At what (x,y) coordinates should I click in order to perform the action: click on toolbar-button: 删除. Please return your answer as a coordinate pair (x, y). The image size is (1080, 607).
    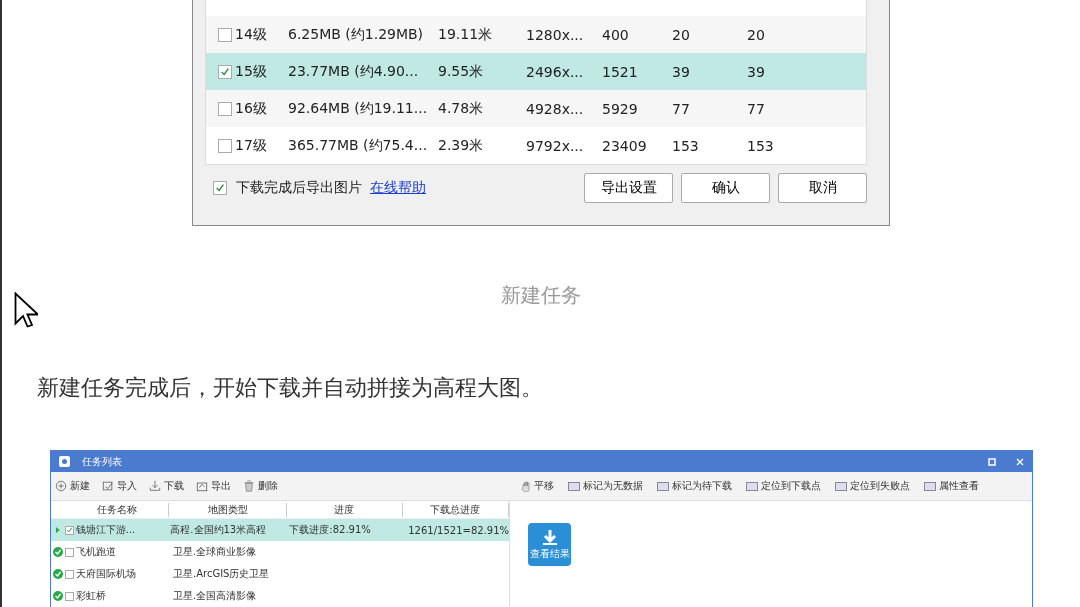
    Looking at the image, I should click on (260, 486).